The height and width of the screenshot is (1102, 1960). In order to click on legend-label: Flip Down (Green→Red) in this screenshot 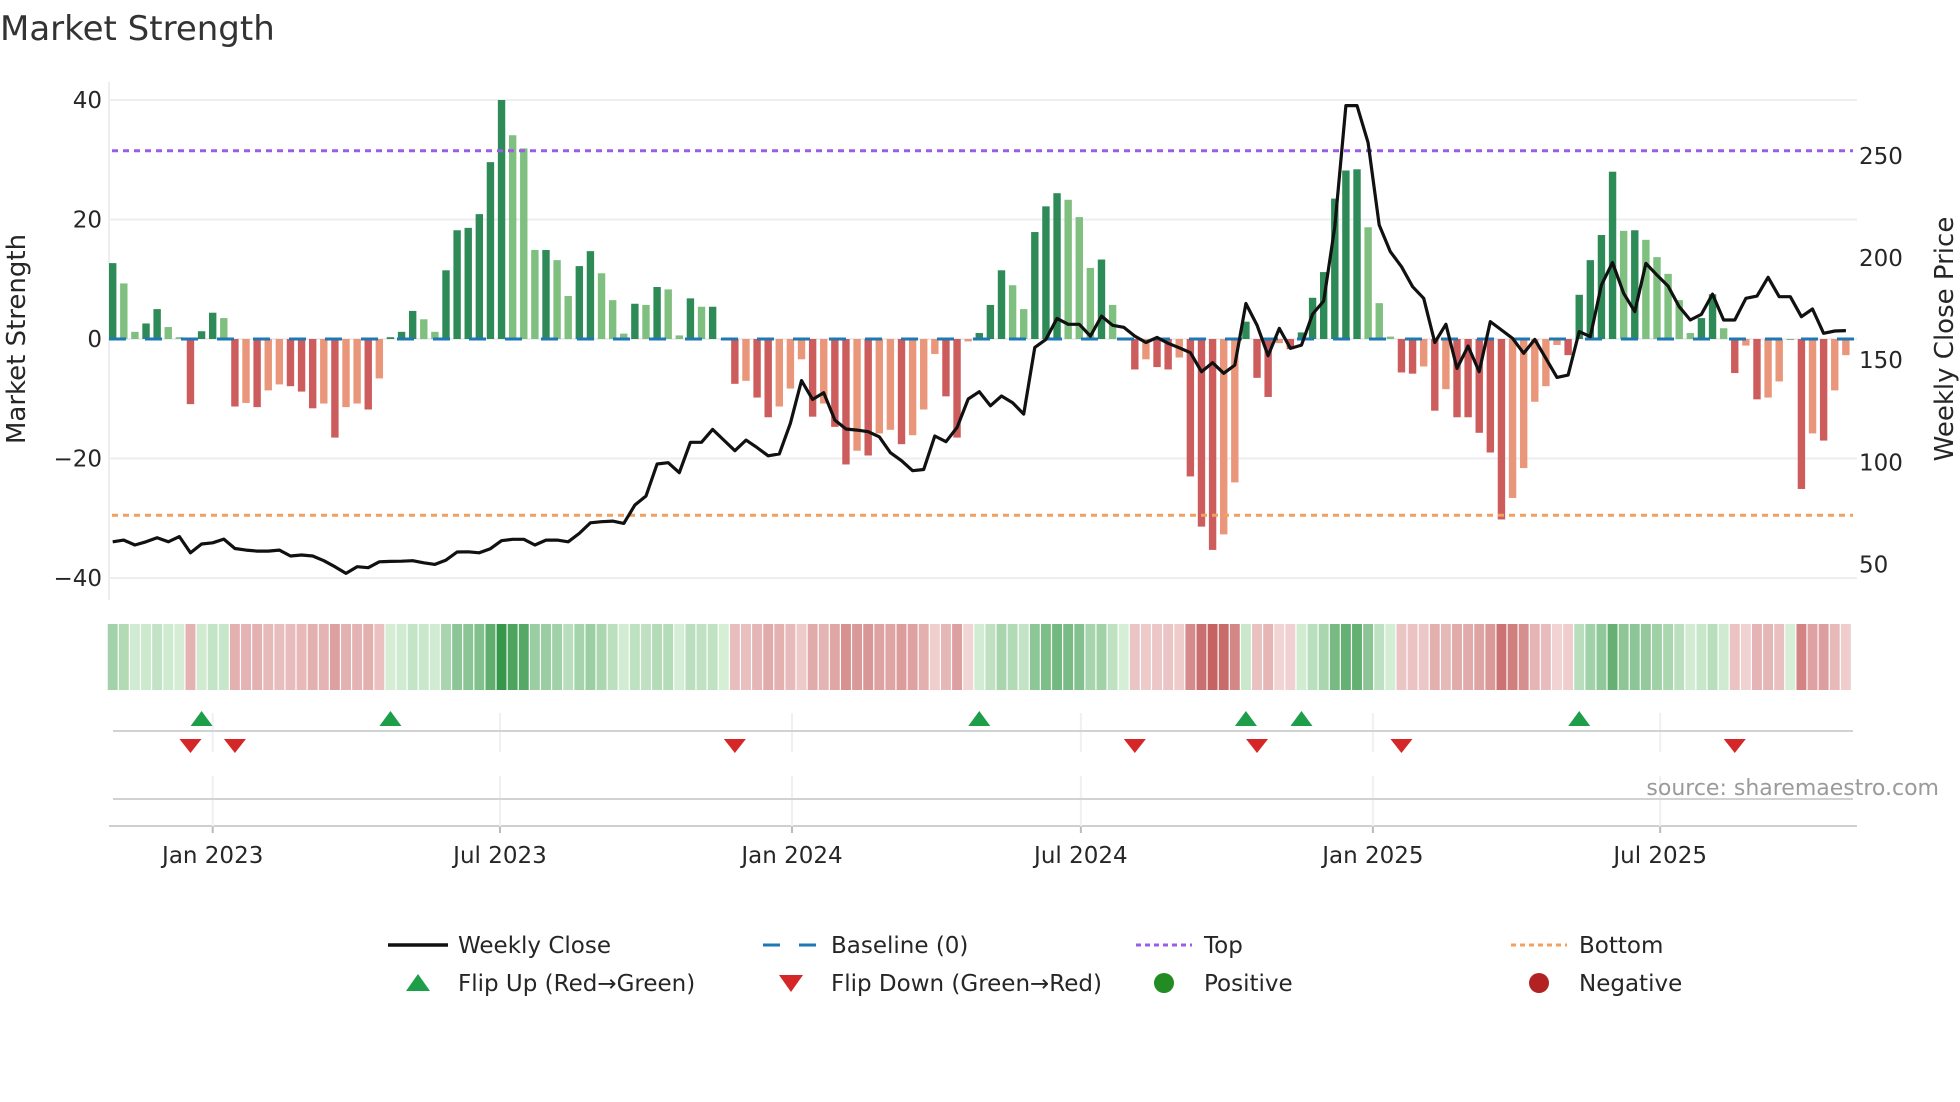, I will do `click(966, 984)`.